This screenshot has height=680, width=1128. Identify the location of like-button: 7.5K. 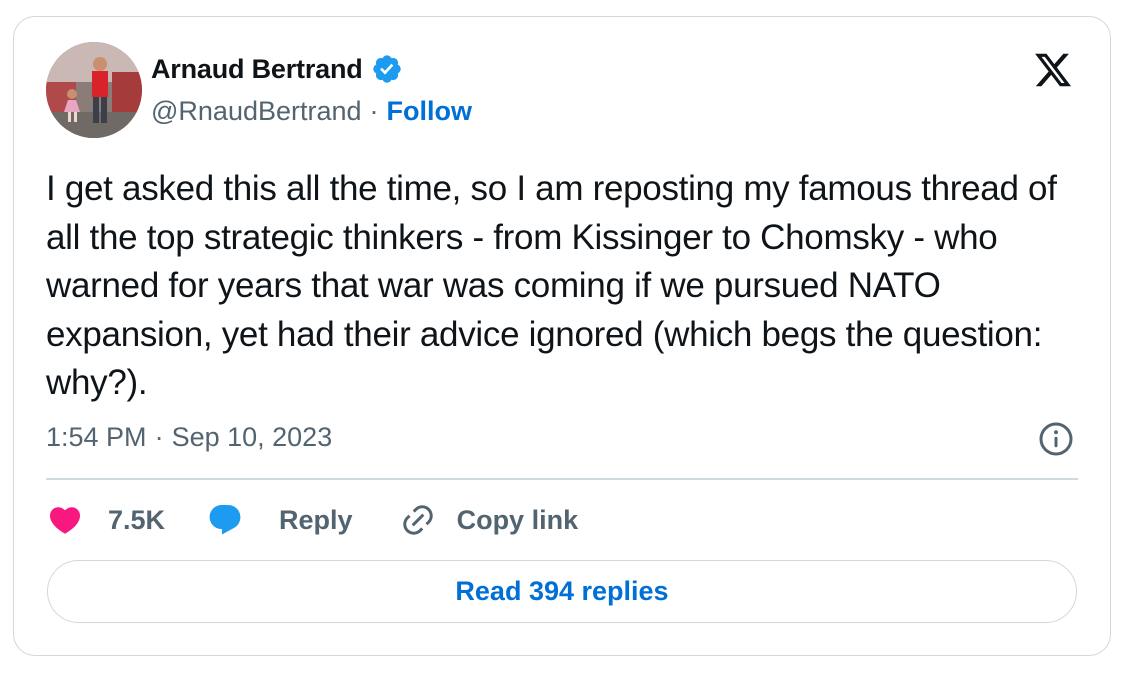
(105, 520).